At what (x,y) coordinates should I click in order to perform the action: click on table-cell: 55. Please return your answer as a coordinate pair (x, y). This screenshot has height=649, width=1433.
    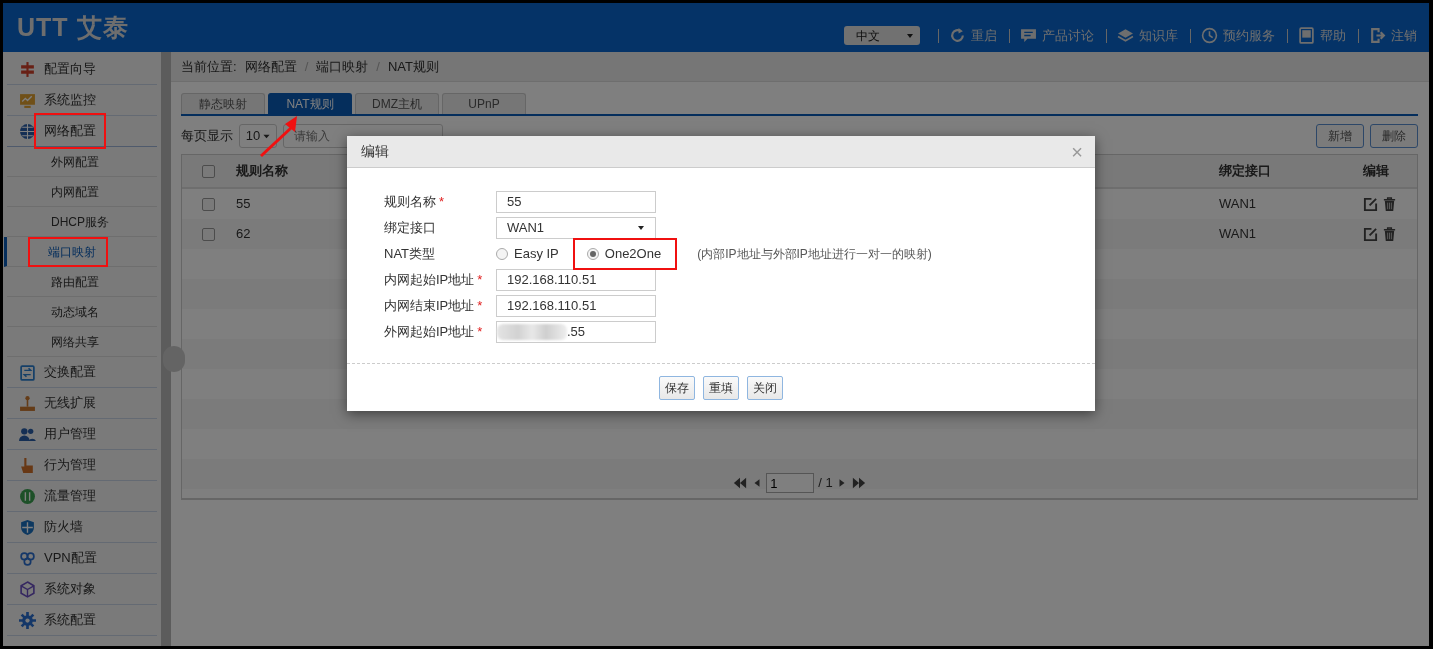
    Looking at the image, I should click on (243, 204).